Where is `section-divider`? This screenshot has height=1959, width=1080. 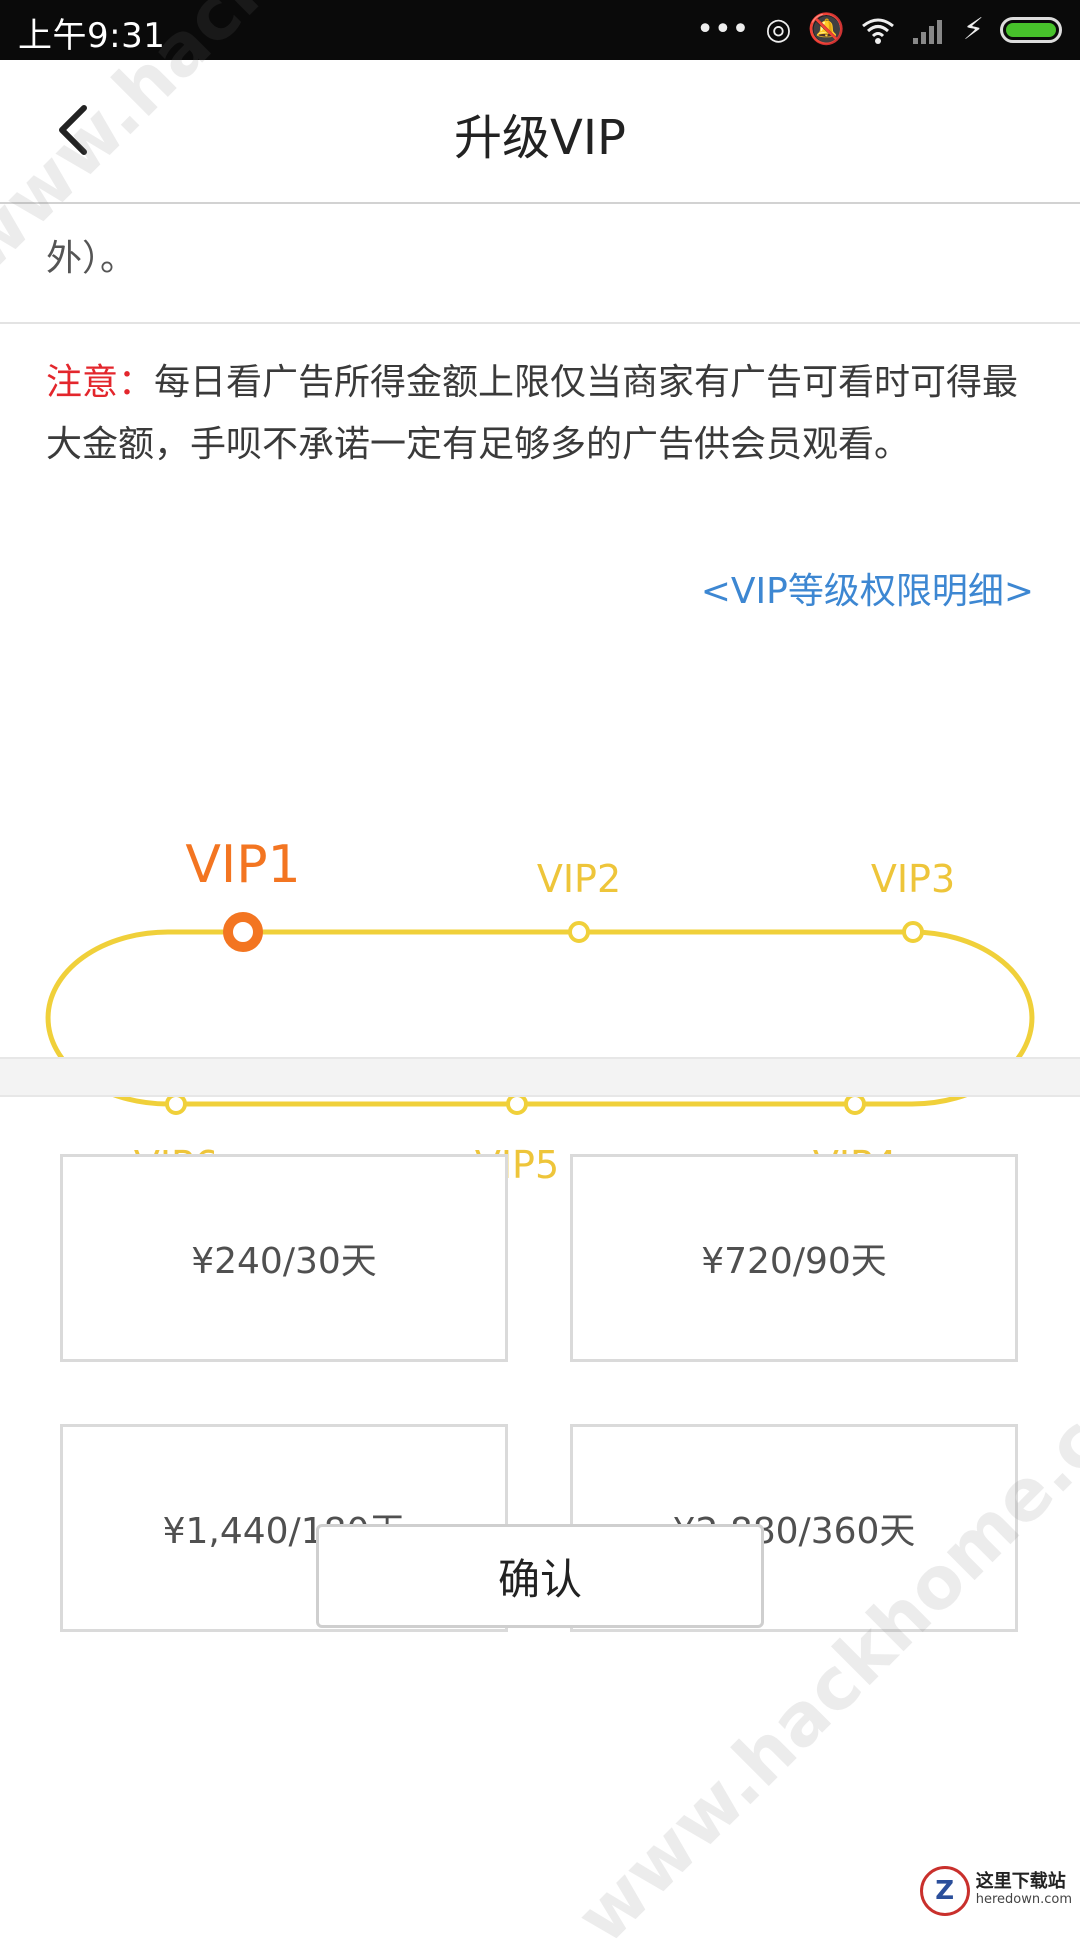 section-divider is located at coordinates (540, 323).